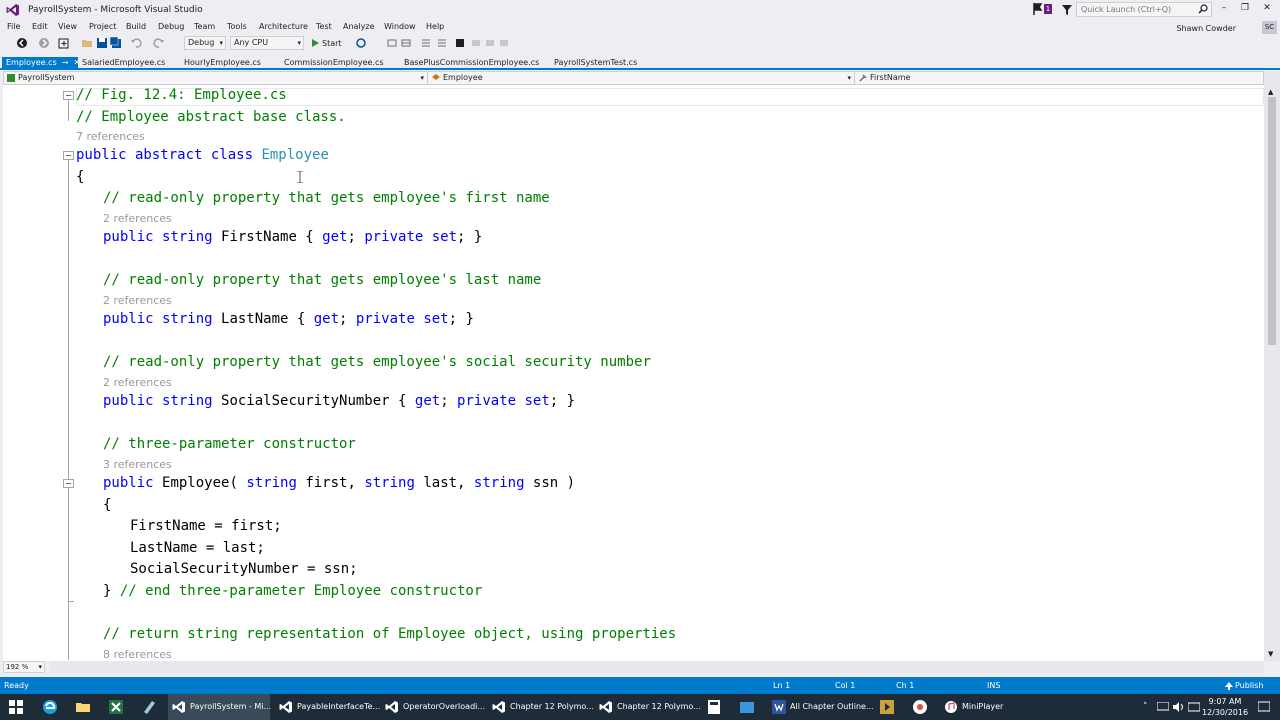 The height and width of the screenshot is (720, 1280). Describe the element at coordinates (1194, 707) in the screenshot. I see `keyboard-icon` at that location.